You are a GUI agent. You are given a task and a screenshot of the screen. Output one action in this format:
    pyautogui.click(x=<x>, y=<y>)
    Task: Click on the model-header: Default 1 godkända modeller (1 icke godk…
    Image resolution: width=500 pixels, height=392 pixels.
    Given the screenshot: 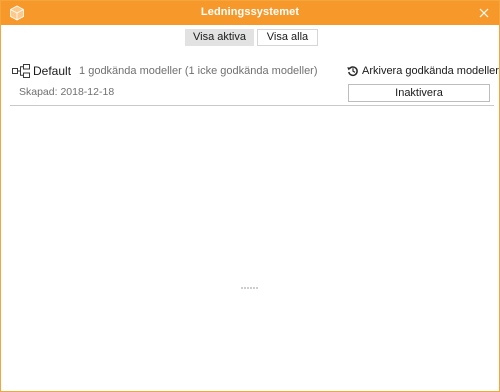 What is the action you would take?
    pyautogui.click(x=165, y=71)
    